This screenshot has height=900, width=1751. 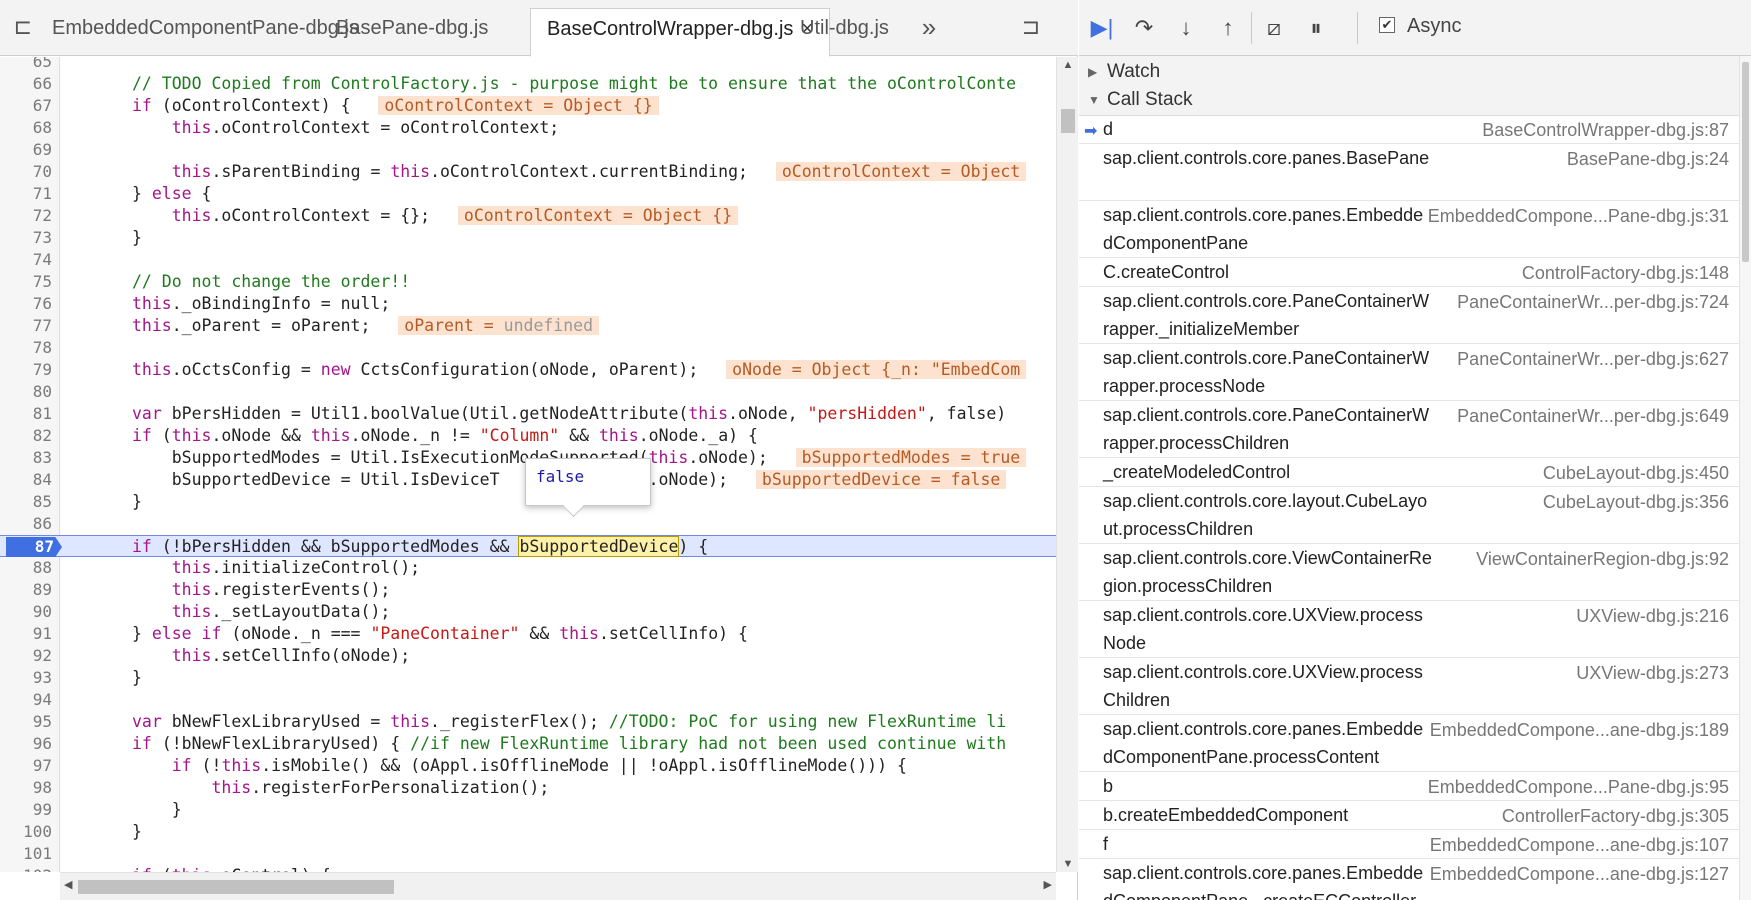 I want to click on line-number: 76, so click(x=26, y=304).